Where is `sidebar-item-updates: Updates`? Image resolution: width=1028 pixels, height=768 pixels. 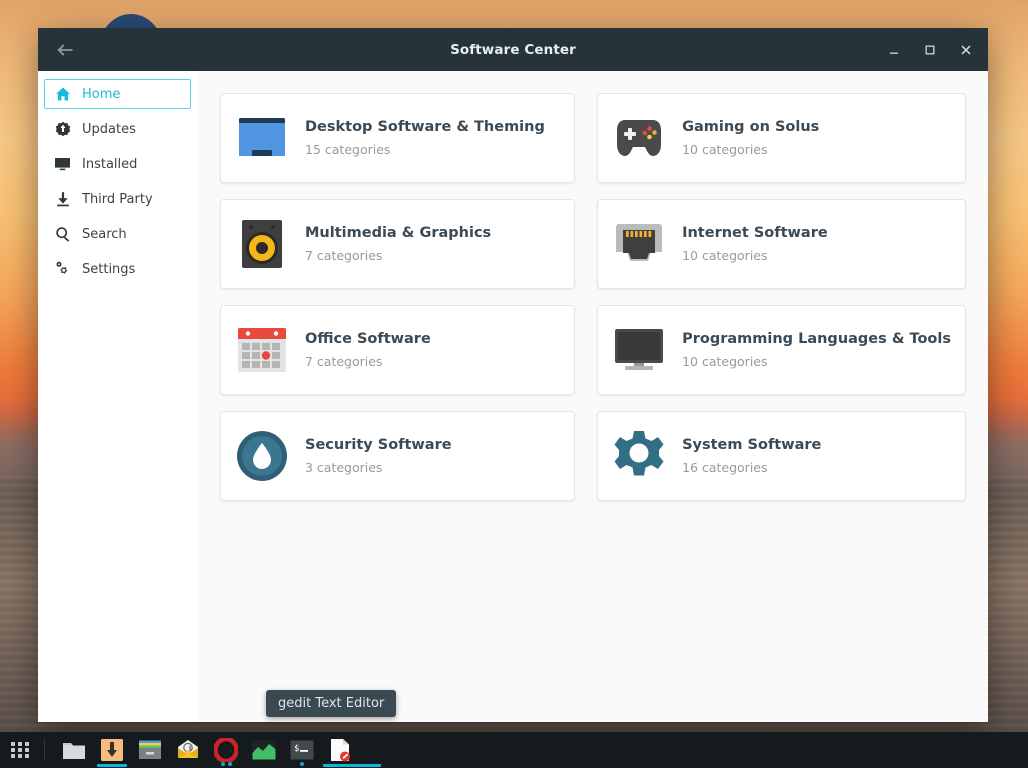
sidebar-item-updates: Updates is located at coordinates (117, 129).